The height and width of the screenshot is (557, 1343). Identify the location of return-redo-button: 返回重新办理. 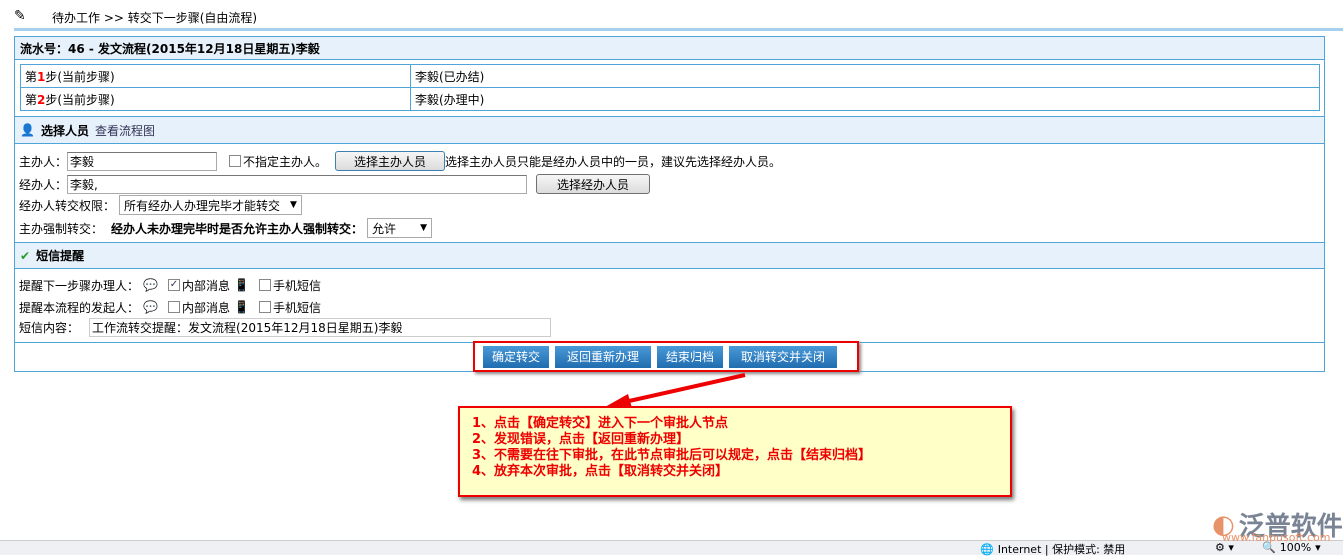
(603, 356).